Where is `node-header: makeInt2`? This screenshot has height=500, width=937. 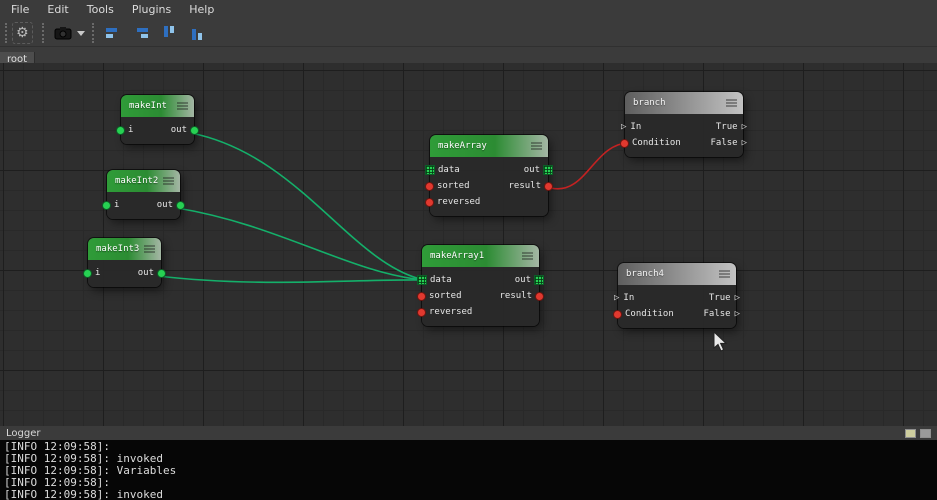
node-header: makeInt2 is located at coordinates (143, 181).